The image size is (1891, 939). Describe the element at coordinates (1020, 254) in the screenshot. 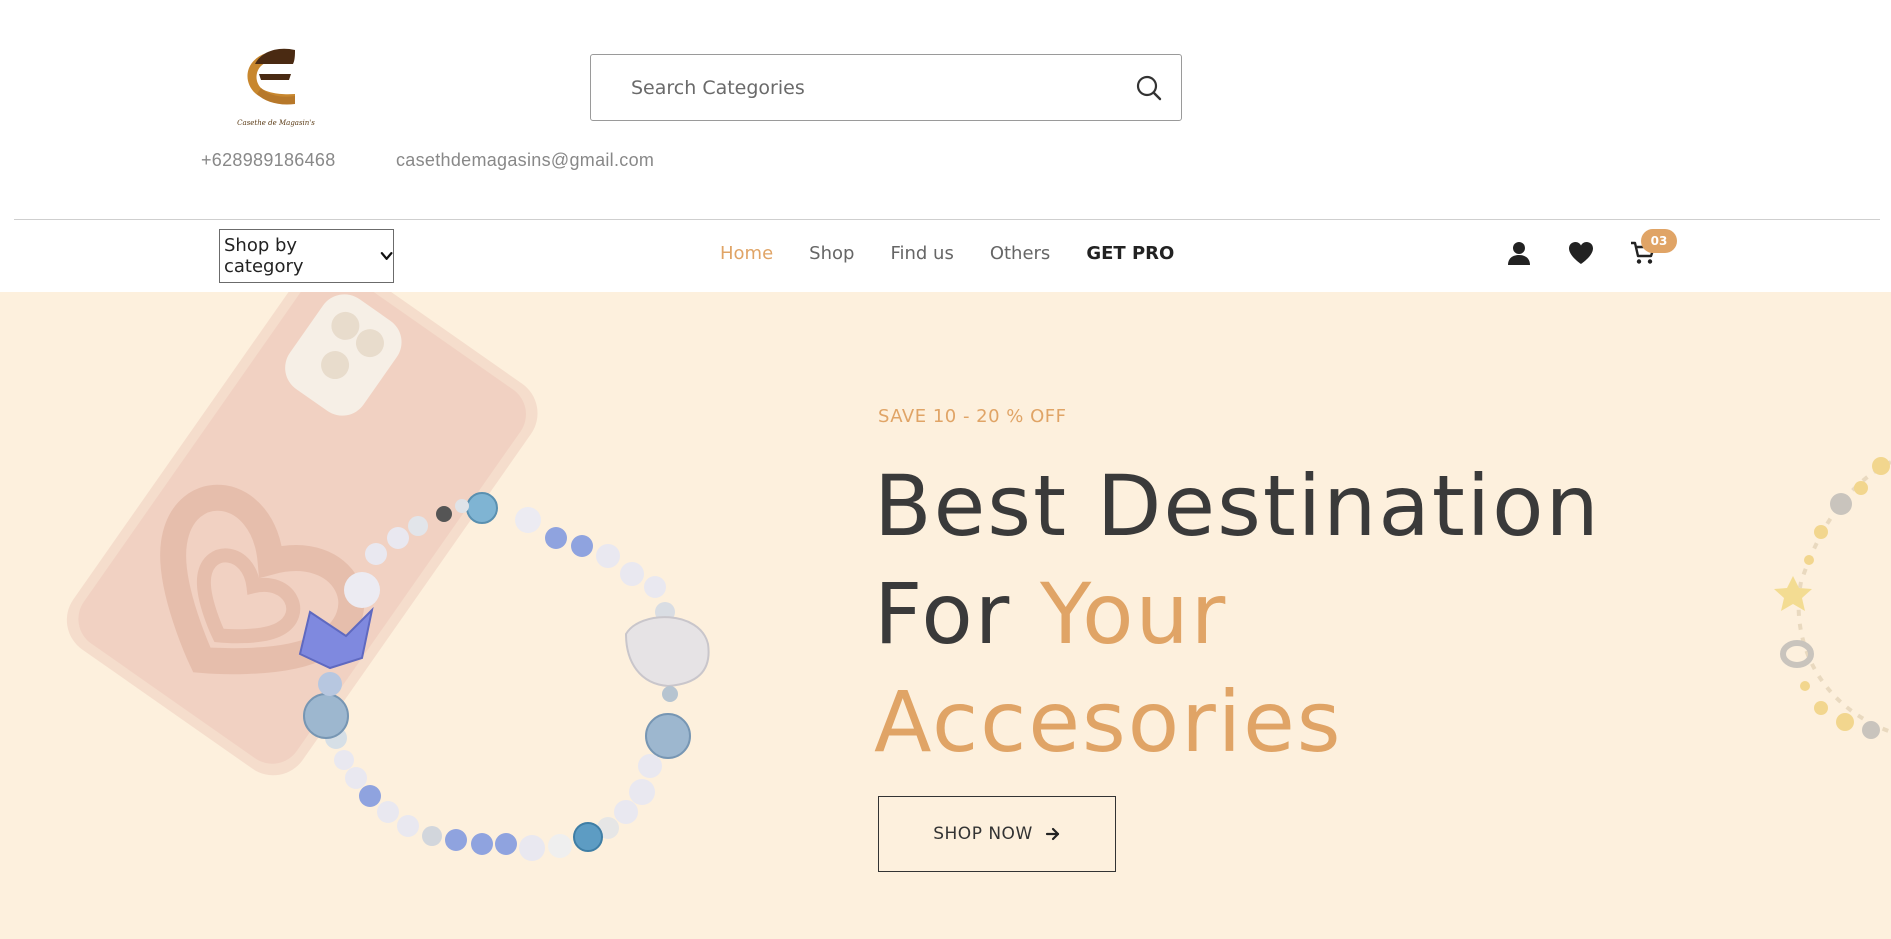

I see `nav-others-link: Others` at that location.